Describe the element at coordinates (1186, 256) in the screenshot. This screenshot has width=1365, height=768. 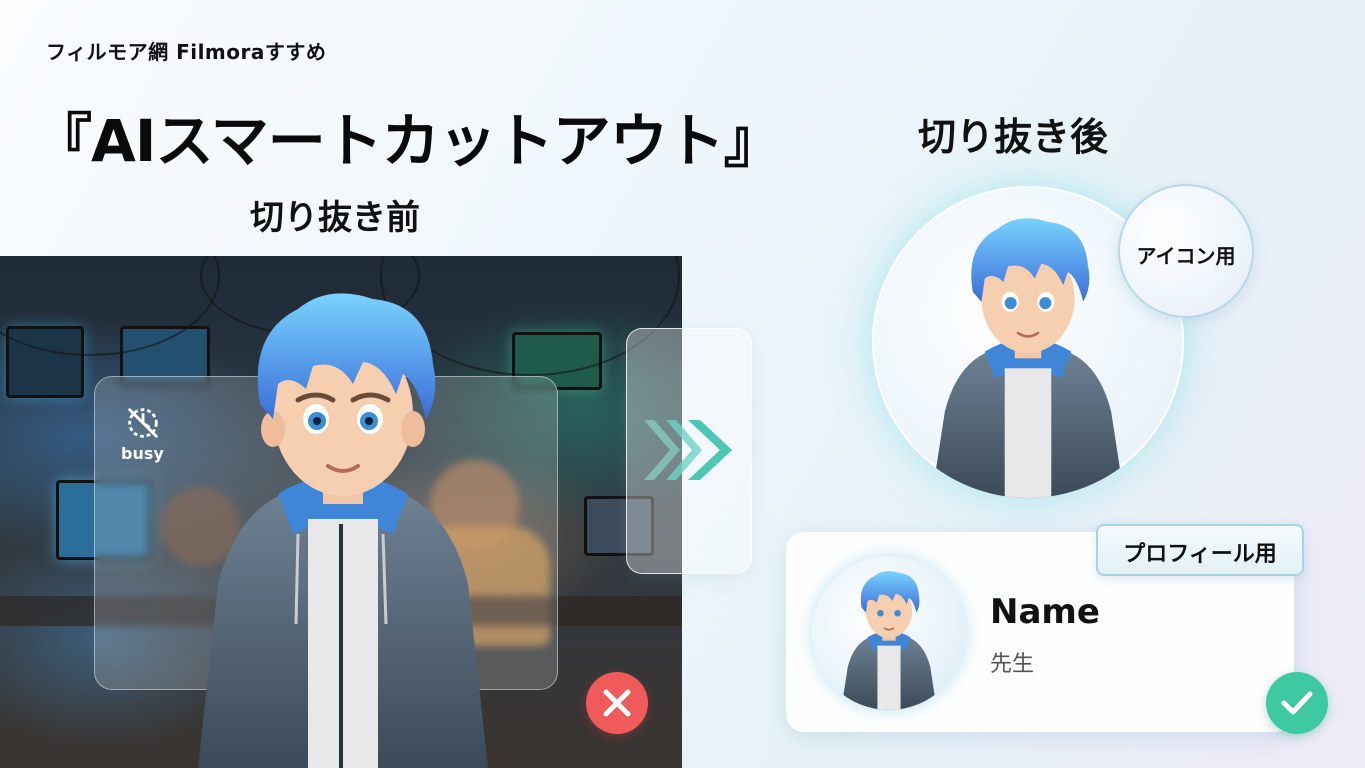
I see `icon-use-label: アイコン用` at that location.